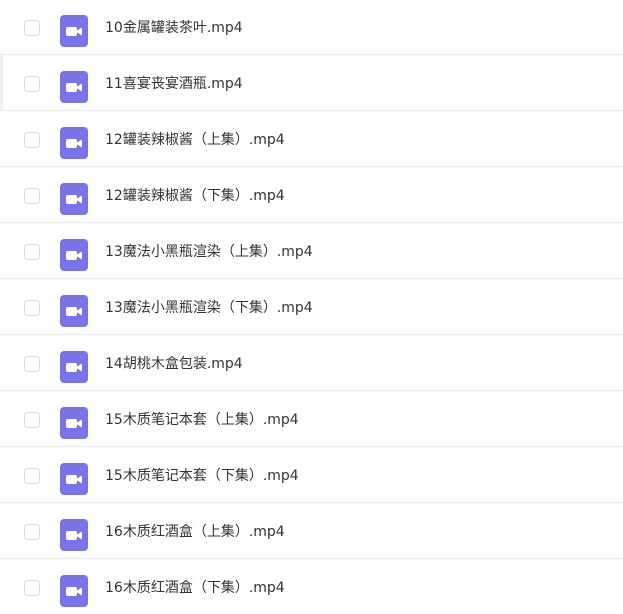 This screenshot has width=623, height=614. Describe the element at coordinates (195, 532) in the screenshot. I see `file-name: 16木质红酒盒（上集）.mp4` at that location.